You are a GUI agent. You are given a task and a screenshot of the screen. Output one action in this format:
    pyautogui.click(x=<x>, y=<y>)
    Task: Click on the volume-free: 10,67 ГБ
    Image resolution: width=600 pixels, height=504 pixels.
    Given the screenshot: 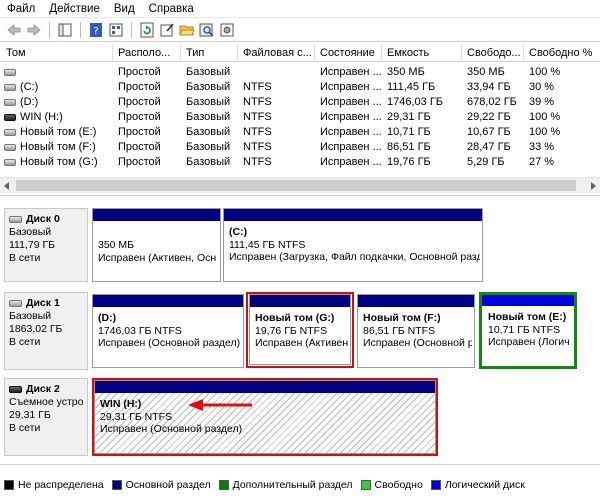 What is the action you would take?
    pyautogui.click(x=489, y=132)
    